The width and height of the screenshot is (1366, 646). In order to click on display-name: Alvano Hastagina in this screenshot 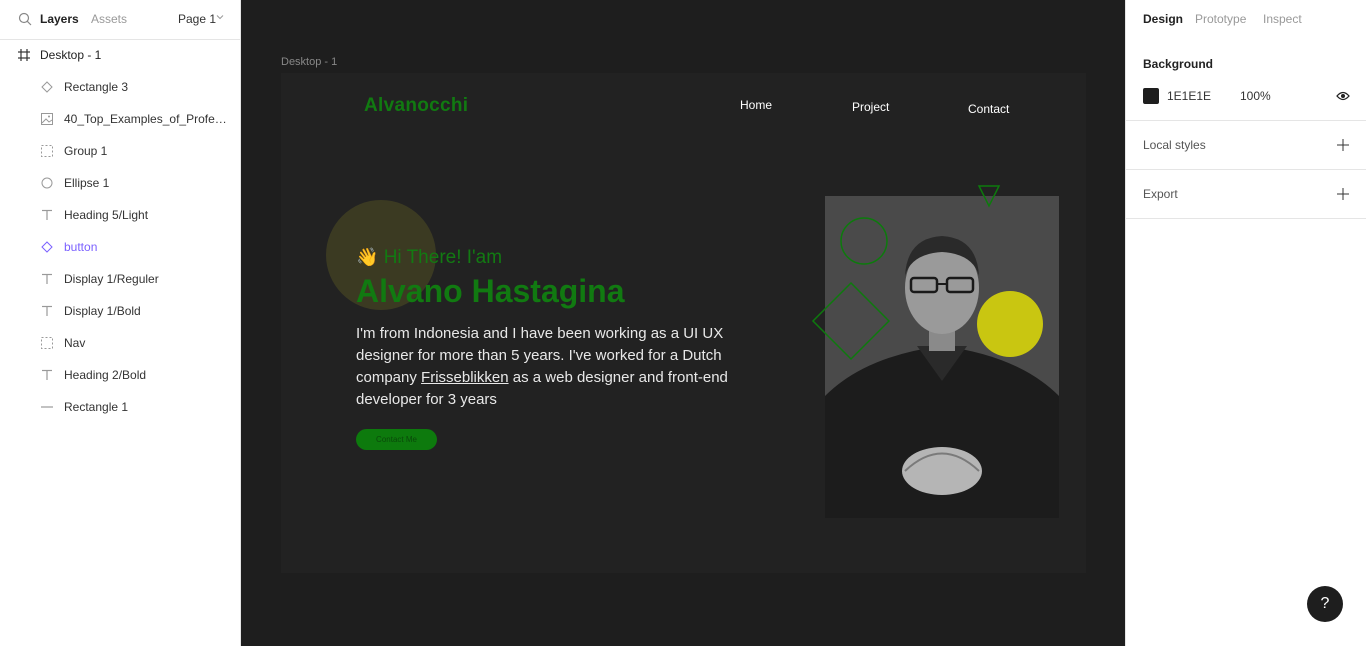, I will do `click(490, 291)`.